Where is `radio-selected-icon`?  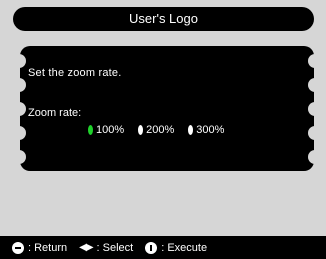
radio-selected-icon is located at coordinates (90, 130).